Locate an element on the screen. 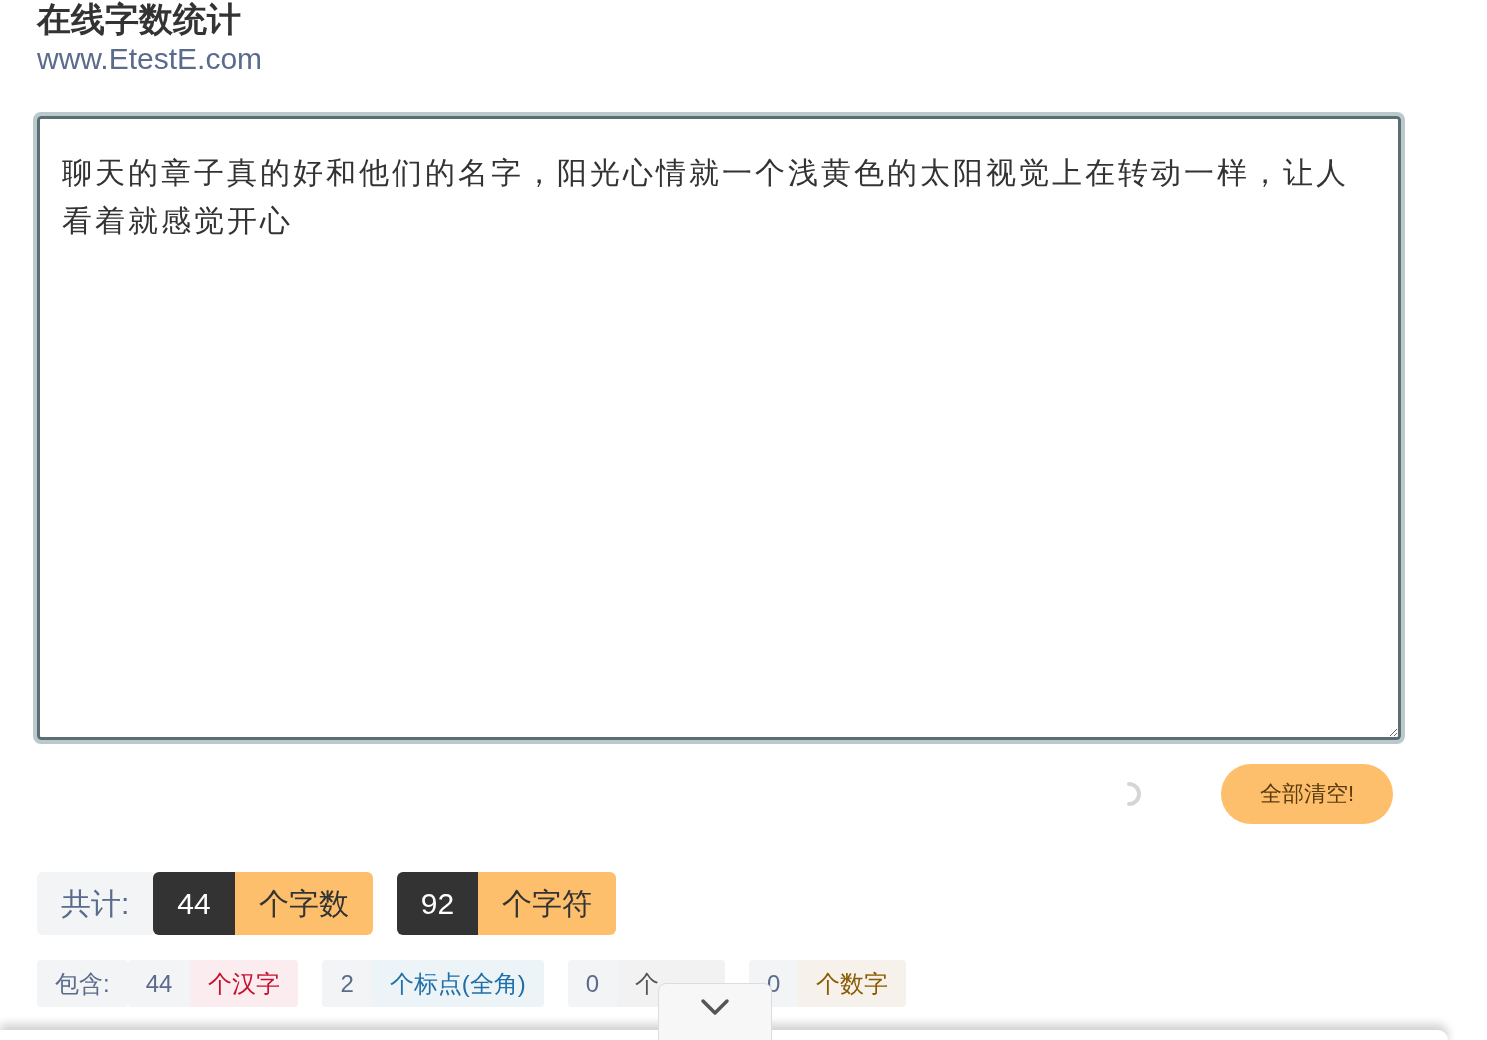 The height and width of the screenshot is (1040, 1487). count-value: 0 is located at coordinates (592, 983).